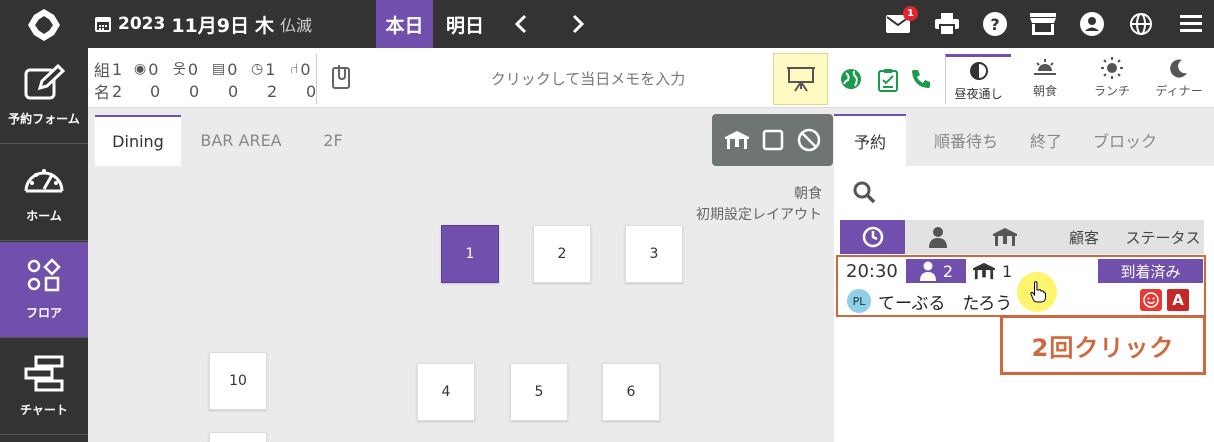  What do you see at coordinates (44, 290) in the screenshot?
I see `sidebar-item-floor: フロア` at bounding box center [44, 290].